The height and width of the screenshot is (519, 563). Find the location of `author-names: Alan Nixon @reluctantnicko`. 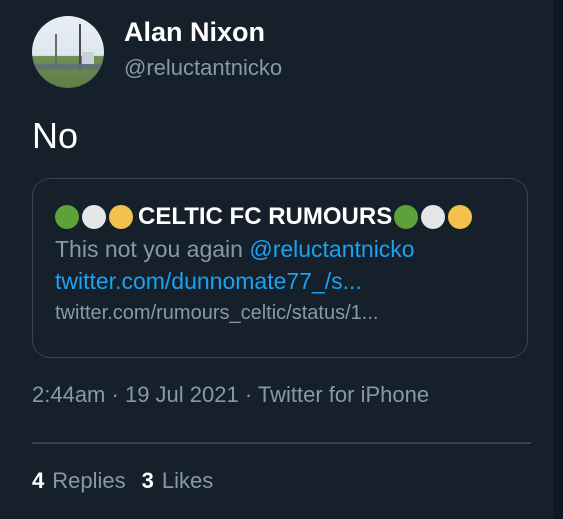

author-names: Alan Nixon @reluctantnicko is located at coordinates (203, 49).